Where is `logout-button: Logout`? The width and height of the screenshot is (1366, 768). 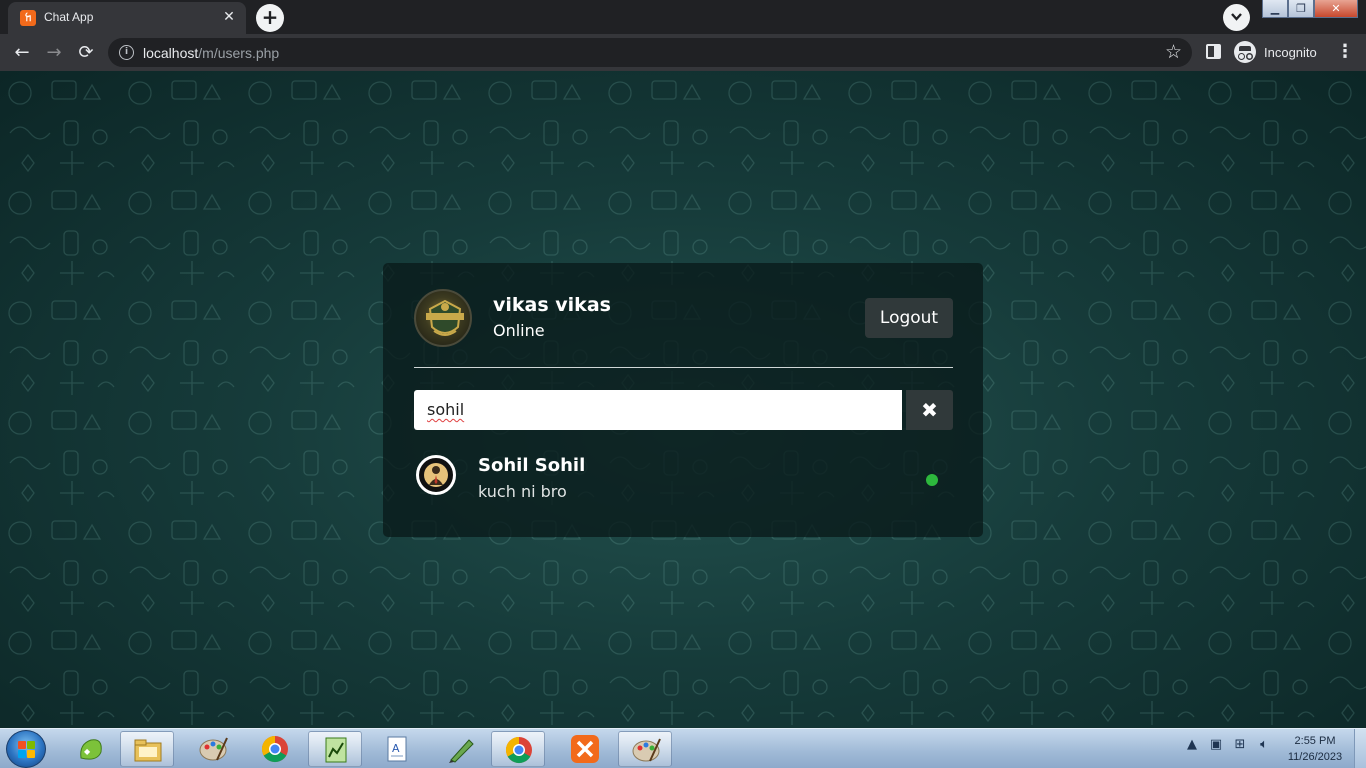
logout-button: Logout is located at coordinates (909, 318).